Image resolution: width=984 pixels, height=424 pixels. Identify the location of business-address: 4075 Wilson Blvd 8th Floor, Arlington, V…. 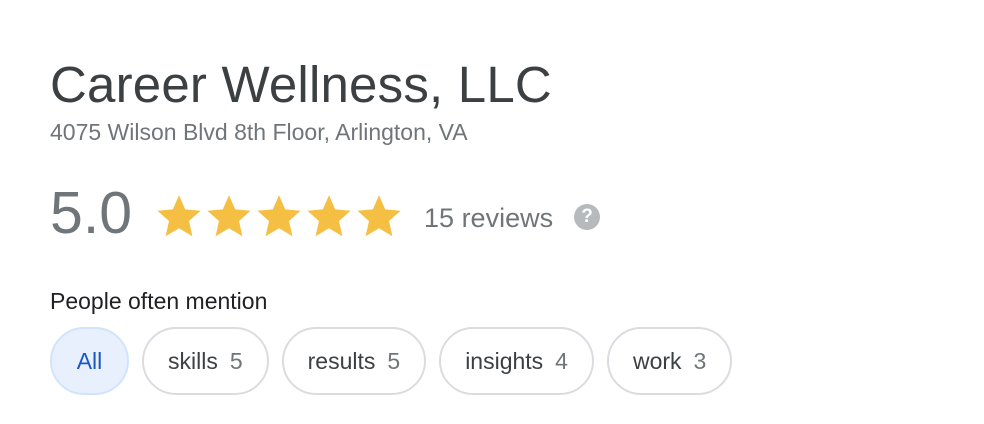
(259, 132).